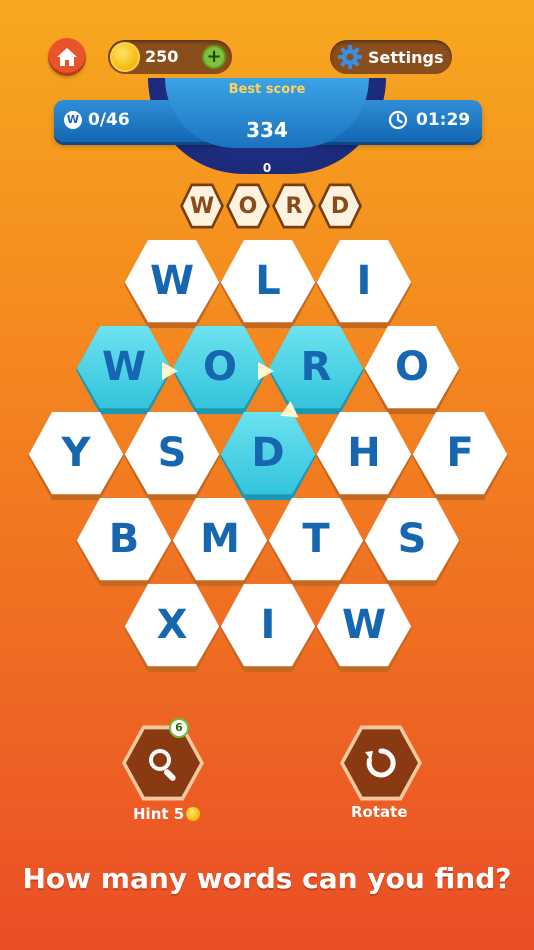 The image size is (534, 950). What do you see at coordinates (267, 878) in the screenshot?
I see `footer-prompt: How many words can you find?` at bounding box center [267, 878].